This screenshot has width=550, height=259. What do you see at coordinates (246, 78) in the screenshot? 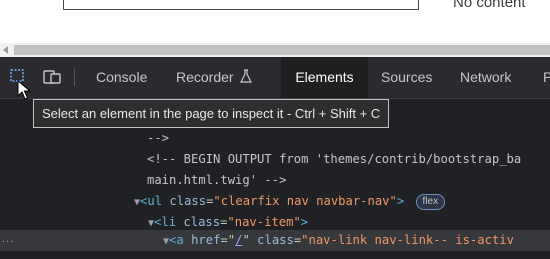
I see `flask-icon` at bounding box center [246, 78].